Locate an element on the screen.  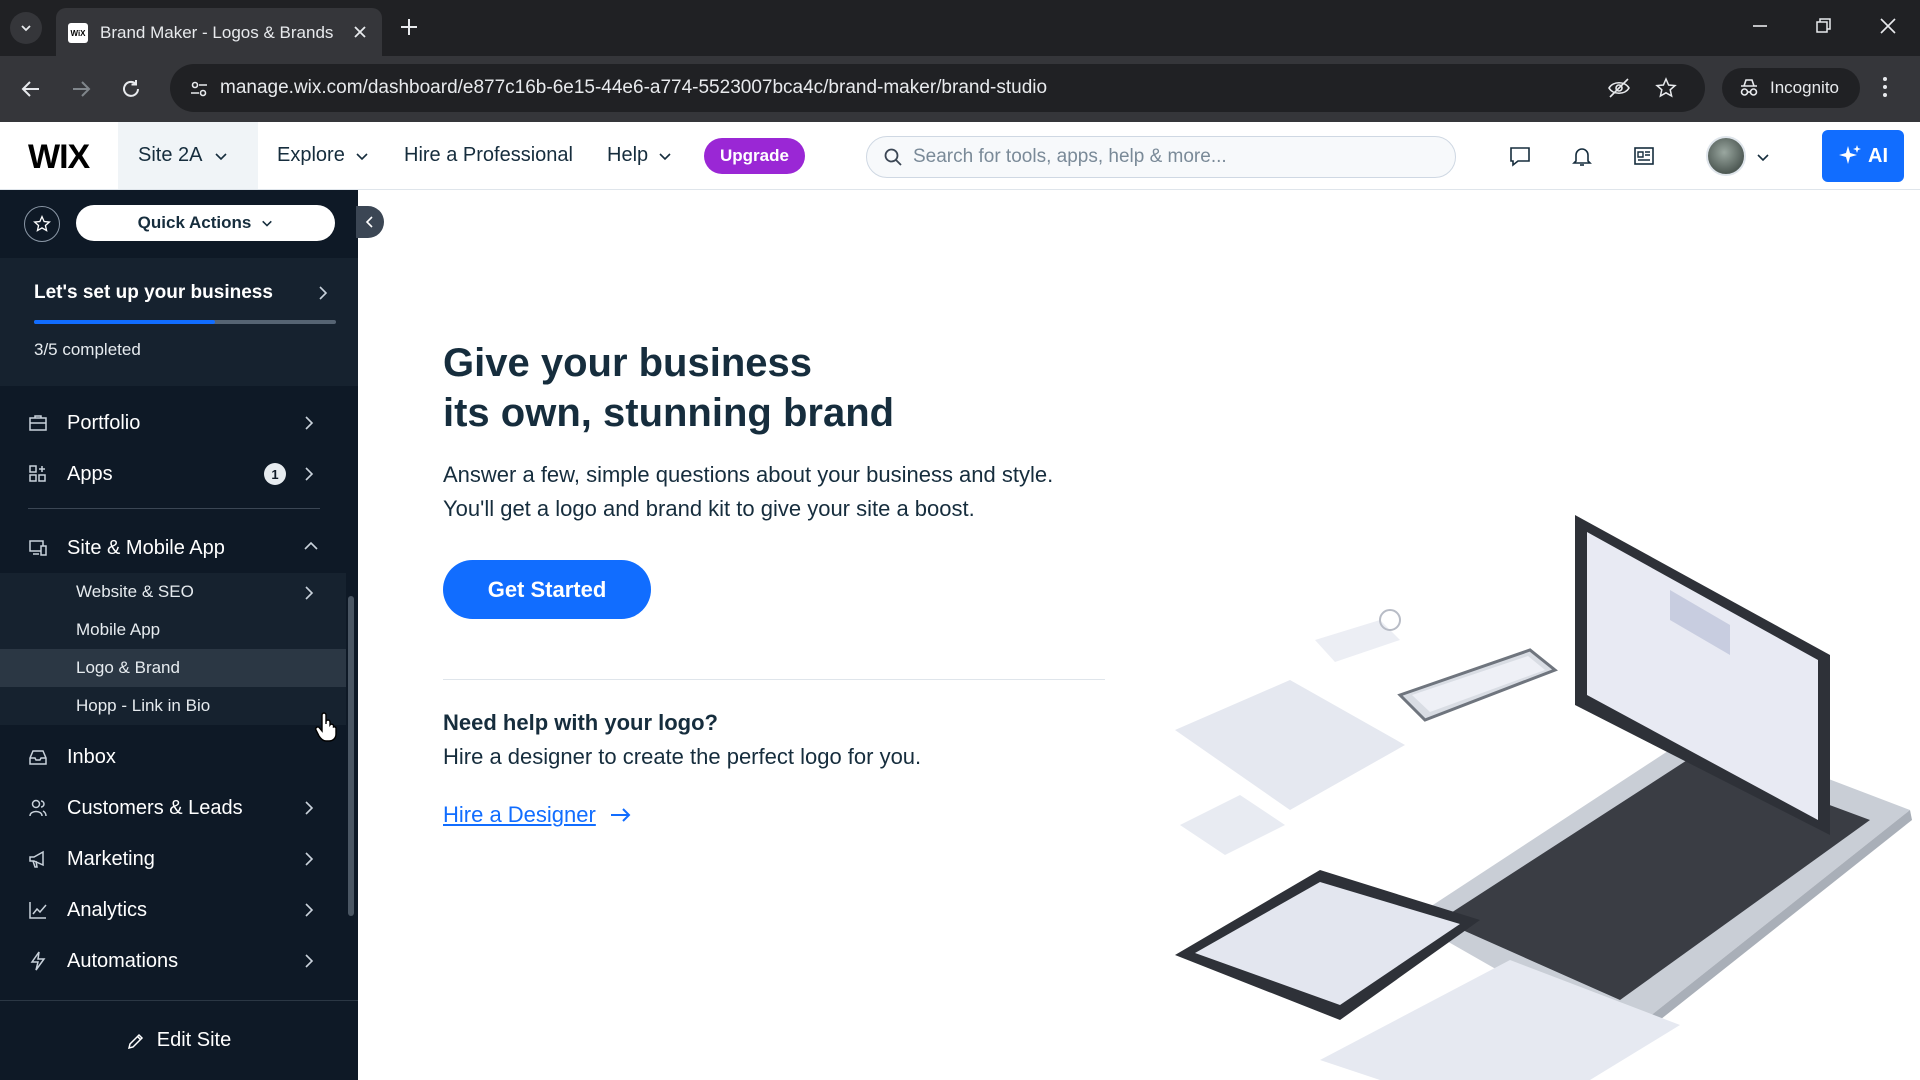
star-icon is located at coordinates (42, 223).